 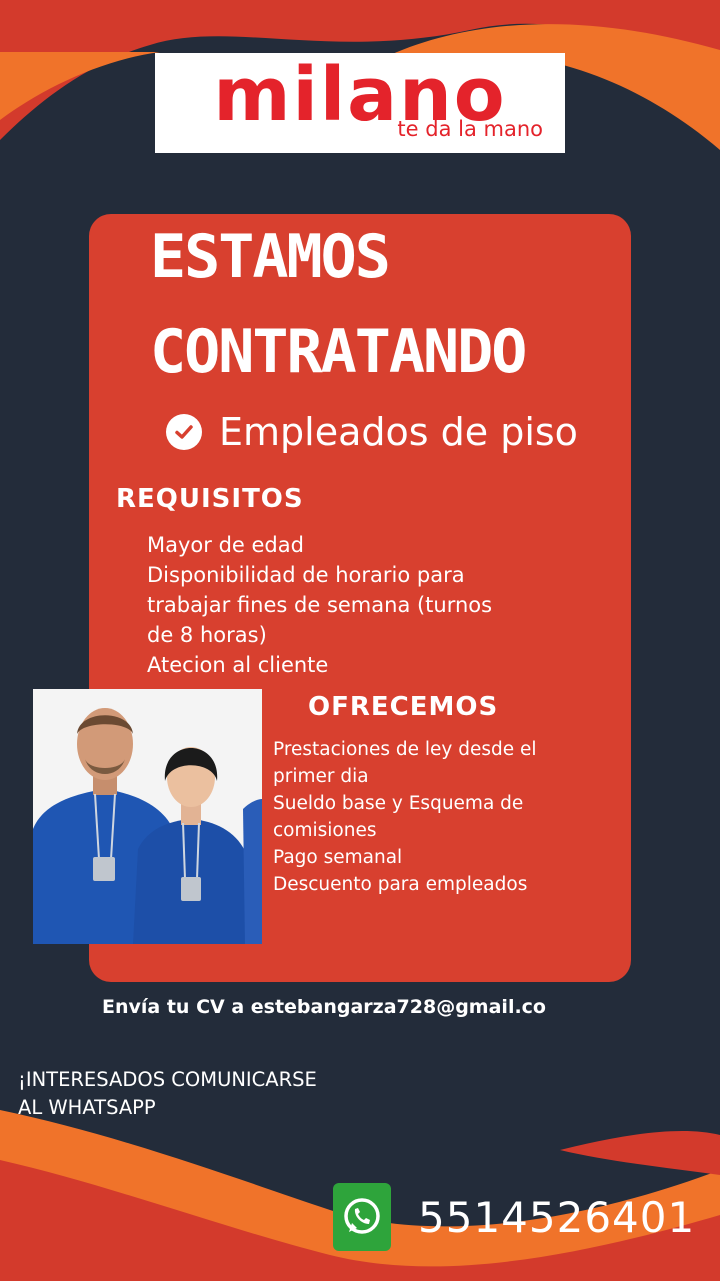 I want to click on offer-item: Prestaciones de ley desde el, so click(x=405, y=749).